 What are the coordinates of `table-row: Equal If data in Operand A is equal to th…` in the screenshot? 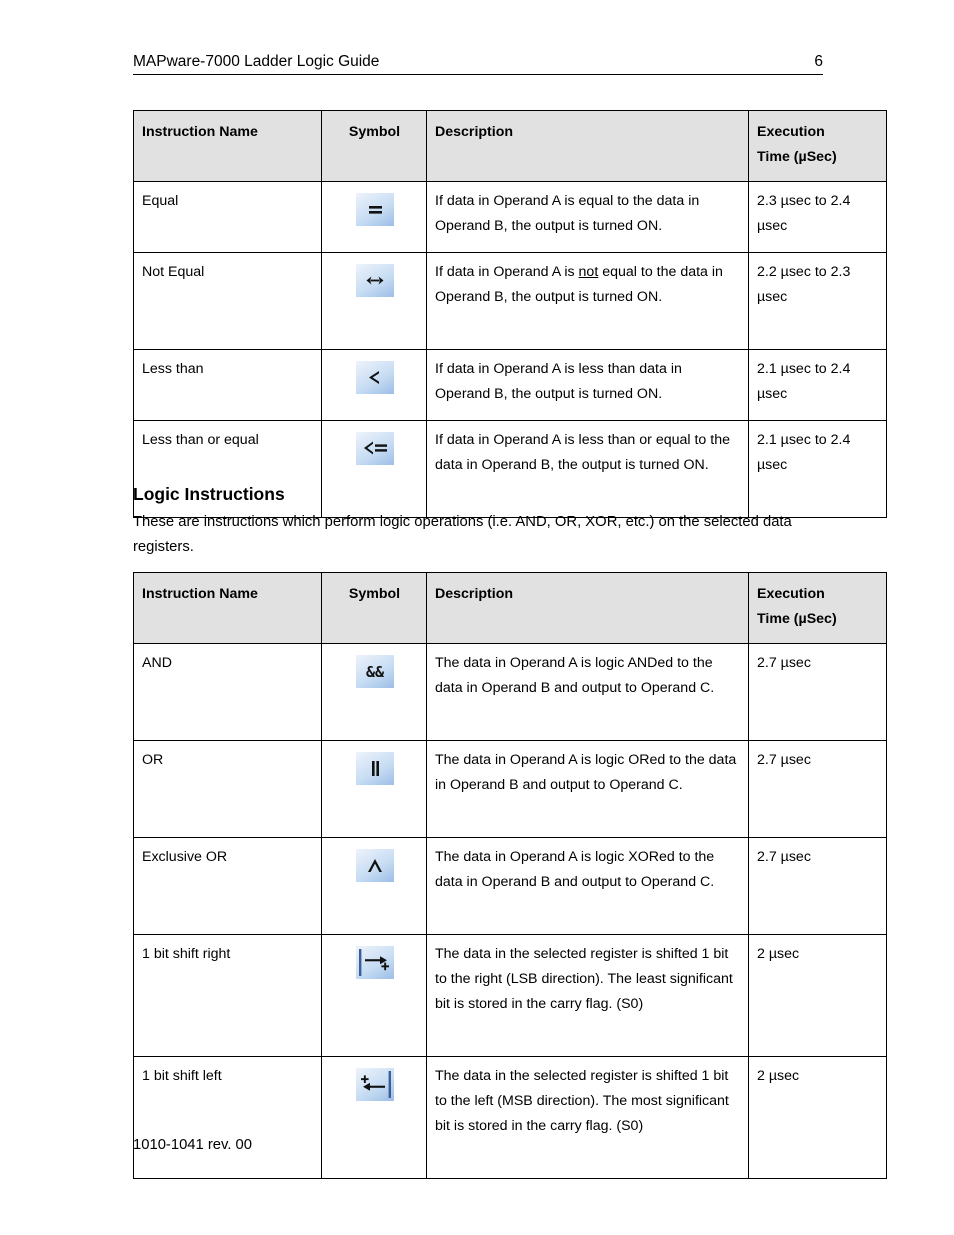 It's located at (510, 217).